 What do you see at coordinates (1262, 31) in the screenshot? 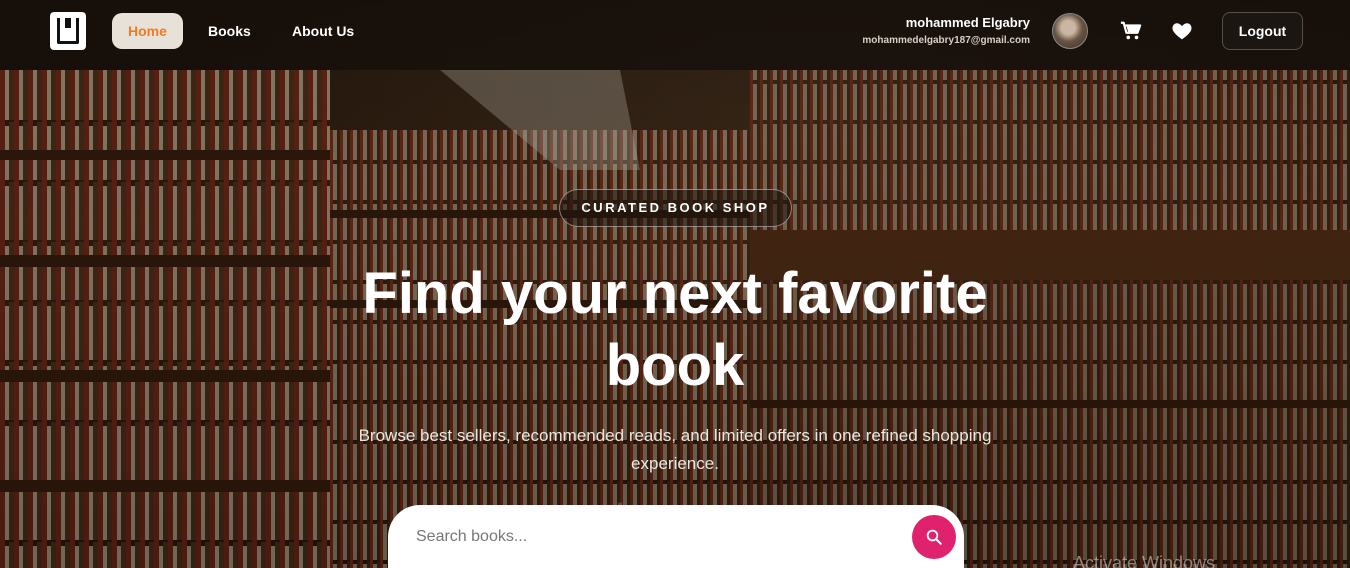
I see `logout-button: Logout` at bounding box center [1262, 31].